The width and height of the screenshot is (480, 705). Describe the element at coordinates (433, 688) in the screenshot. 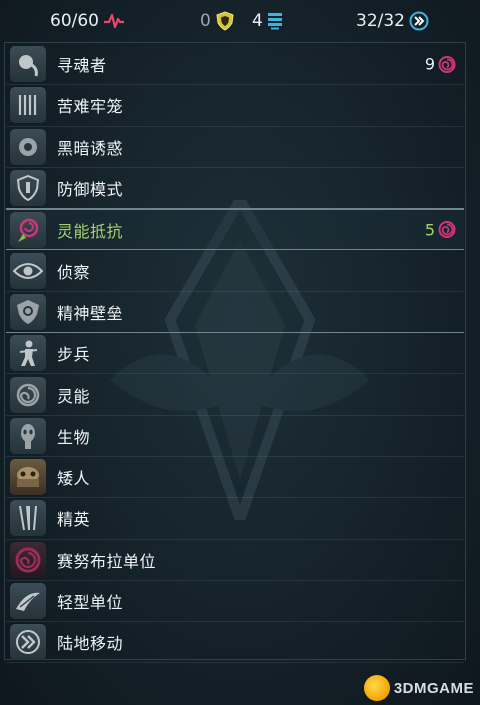

I see `watermark-text: 3DMGAME` at that location.